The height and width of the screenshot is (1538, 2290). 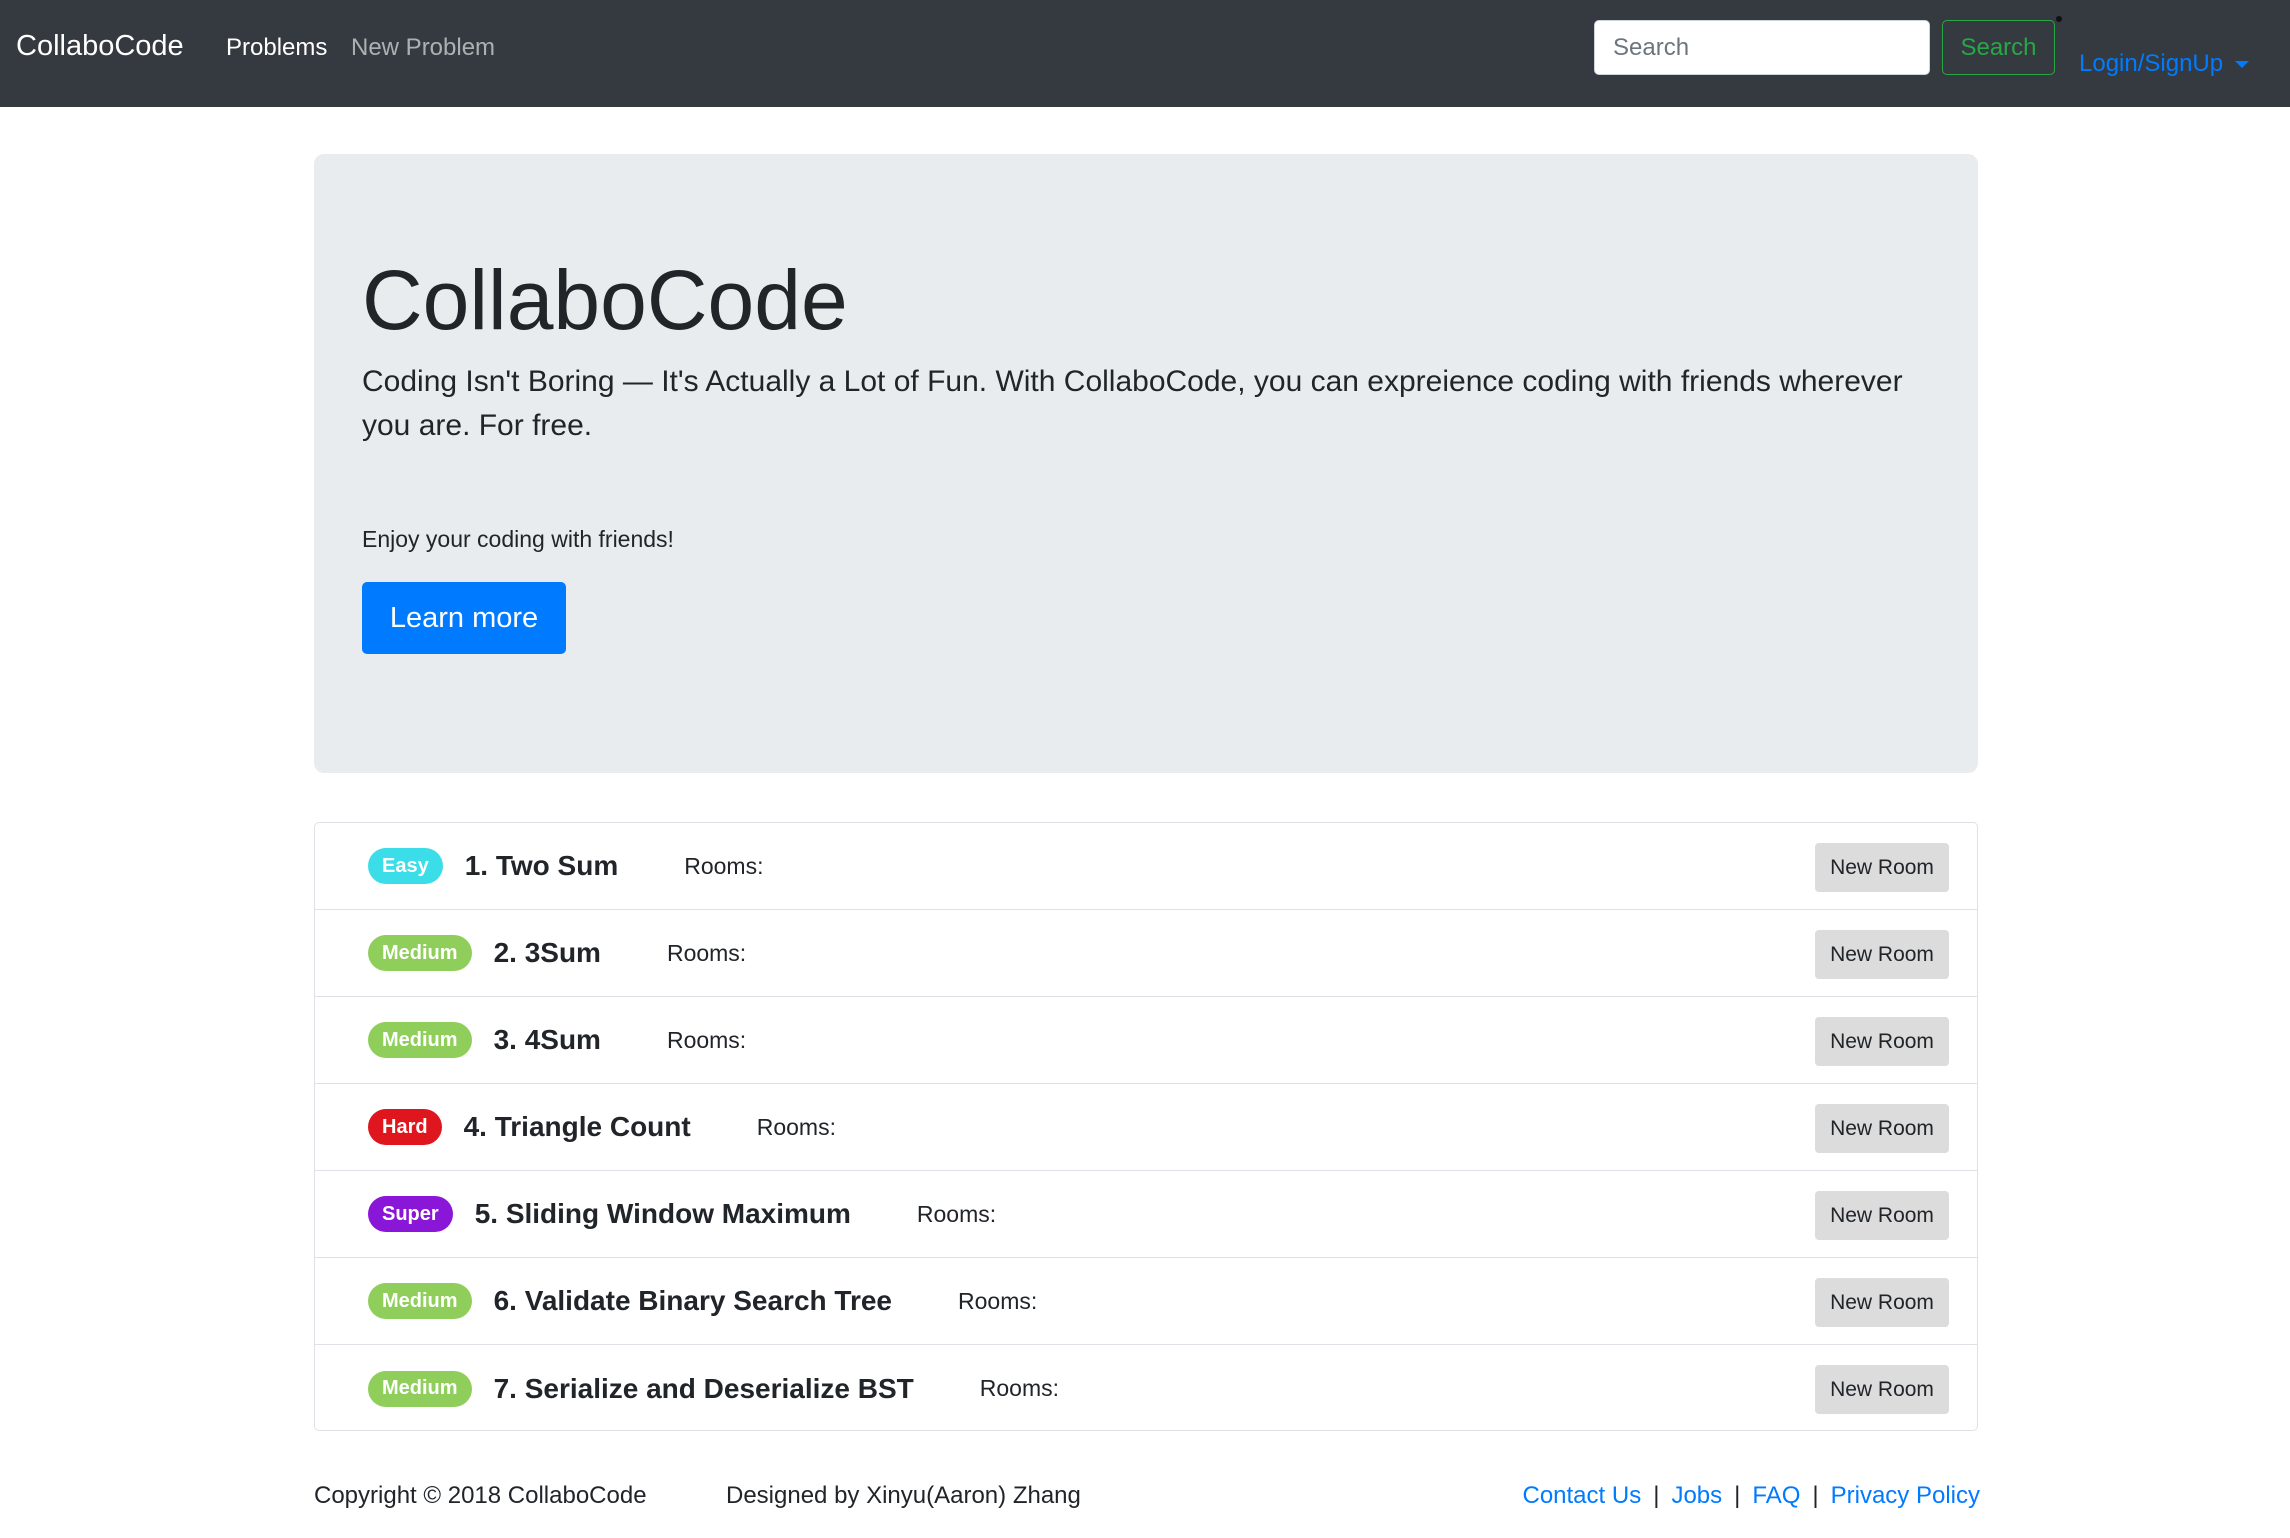 I want to click on problem-row: Hard 4. Triangle Count Rooms: New Room, so click(x=1146, y=1127).